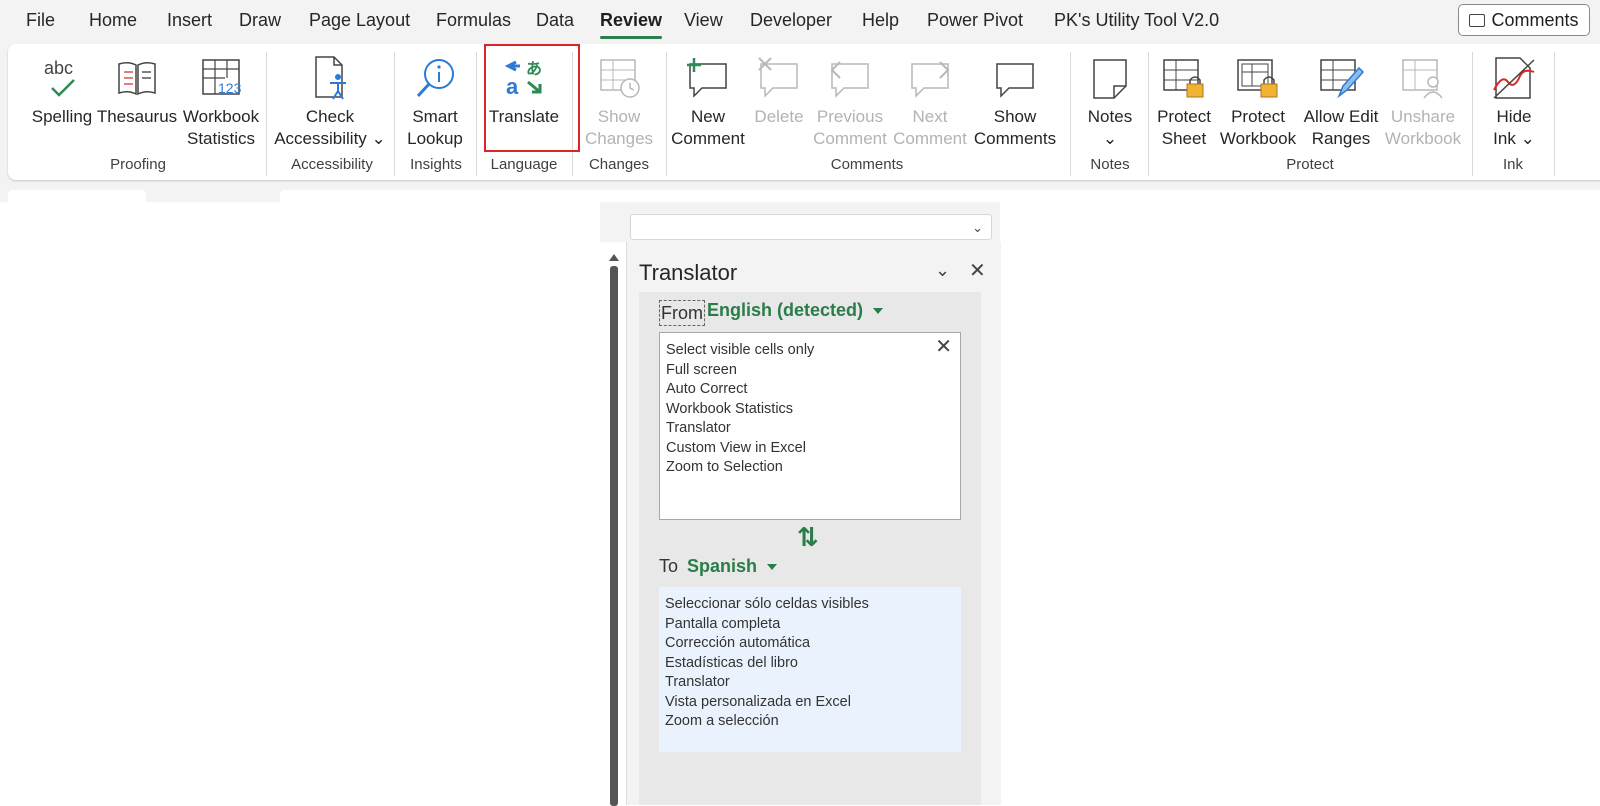  Describe the element at coordinates (1514, 100) in the screenshot. I see `hide-ink-button: Hide Ink ⌄` at that location.